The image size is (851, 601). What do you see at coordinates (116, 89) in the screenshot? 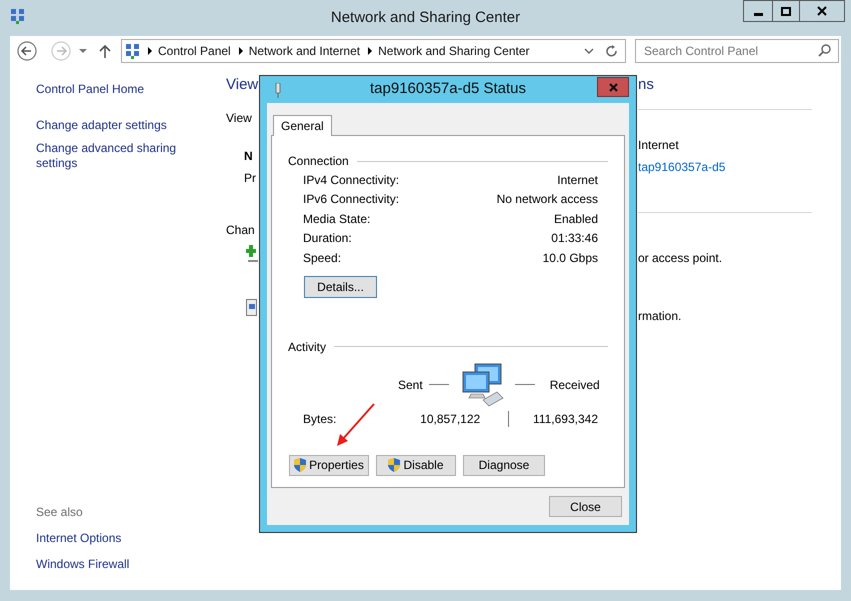
I see `sidebar-link: Control Panel Home` at bounding box center [116, 89].